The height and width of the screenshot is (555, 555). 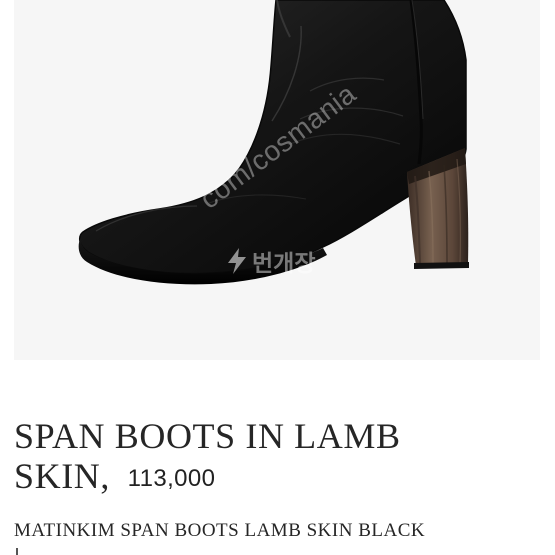 I want to click on product-subtitle: MATINKIM SPAN BOOTS LAMB SKIN BLACK, so click(x=220, y=530).